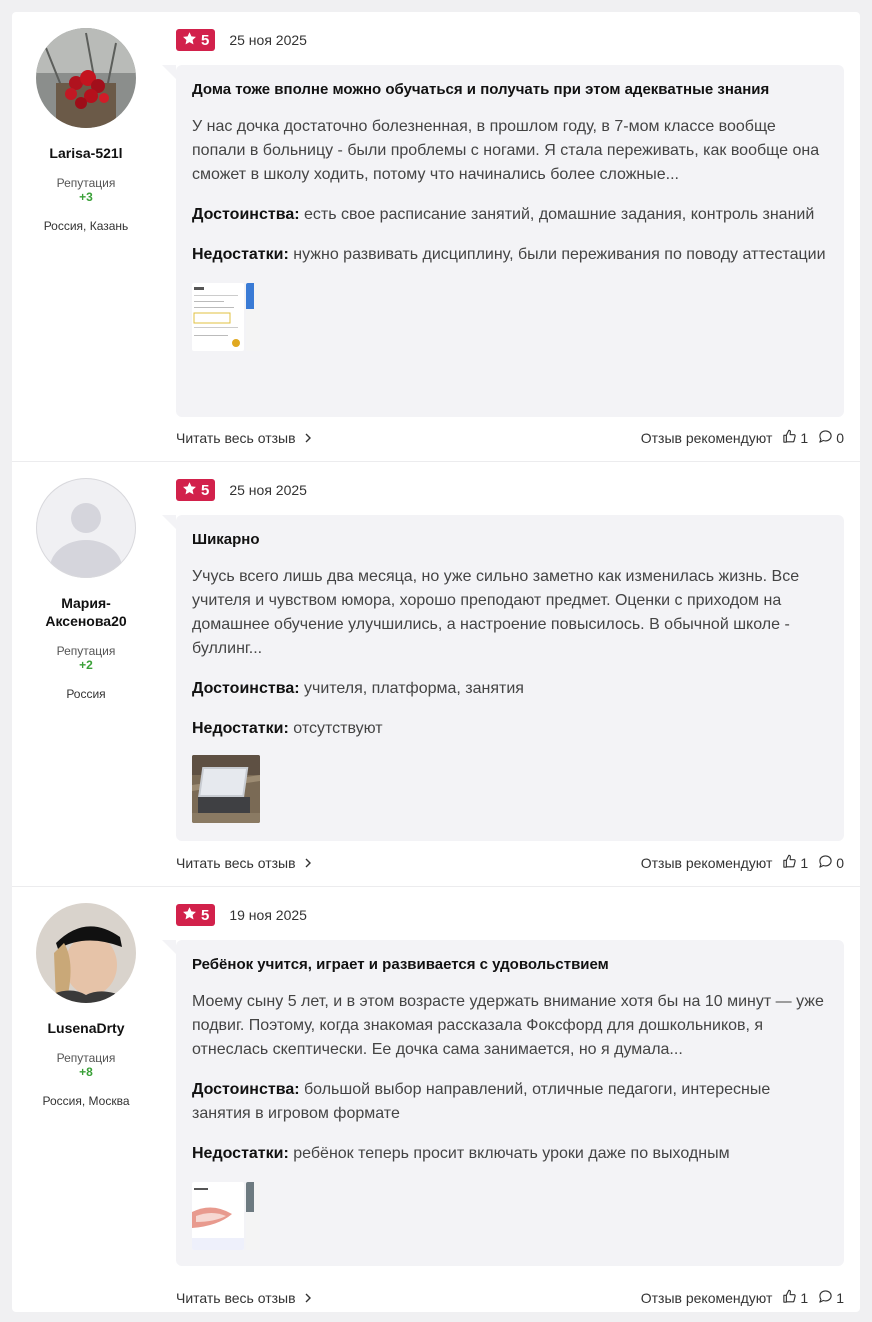 This screenshot has width=872, height=1322. I want to click on comments-button: 1, so click(831, 1298).